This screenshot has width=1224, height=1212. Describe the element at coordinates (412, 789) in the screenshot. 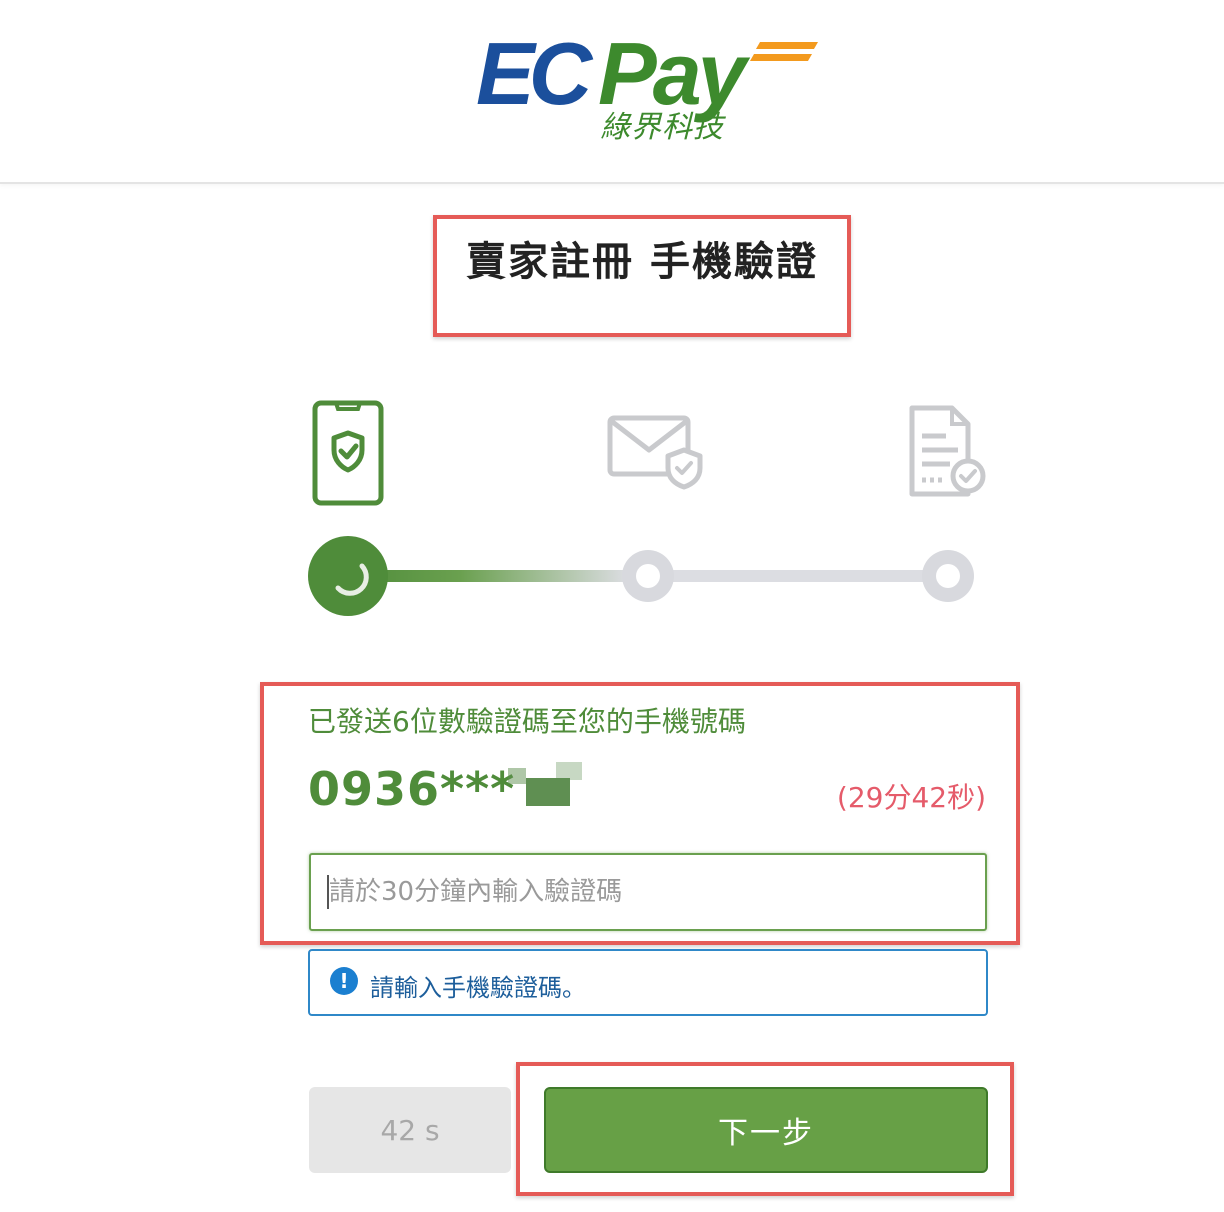

I see `phone-number: 0936***` at that location.